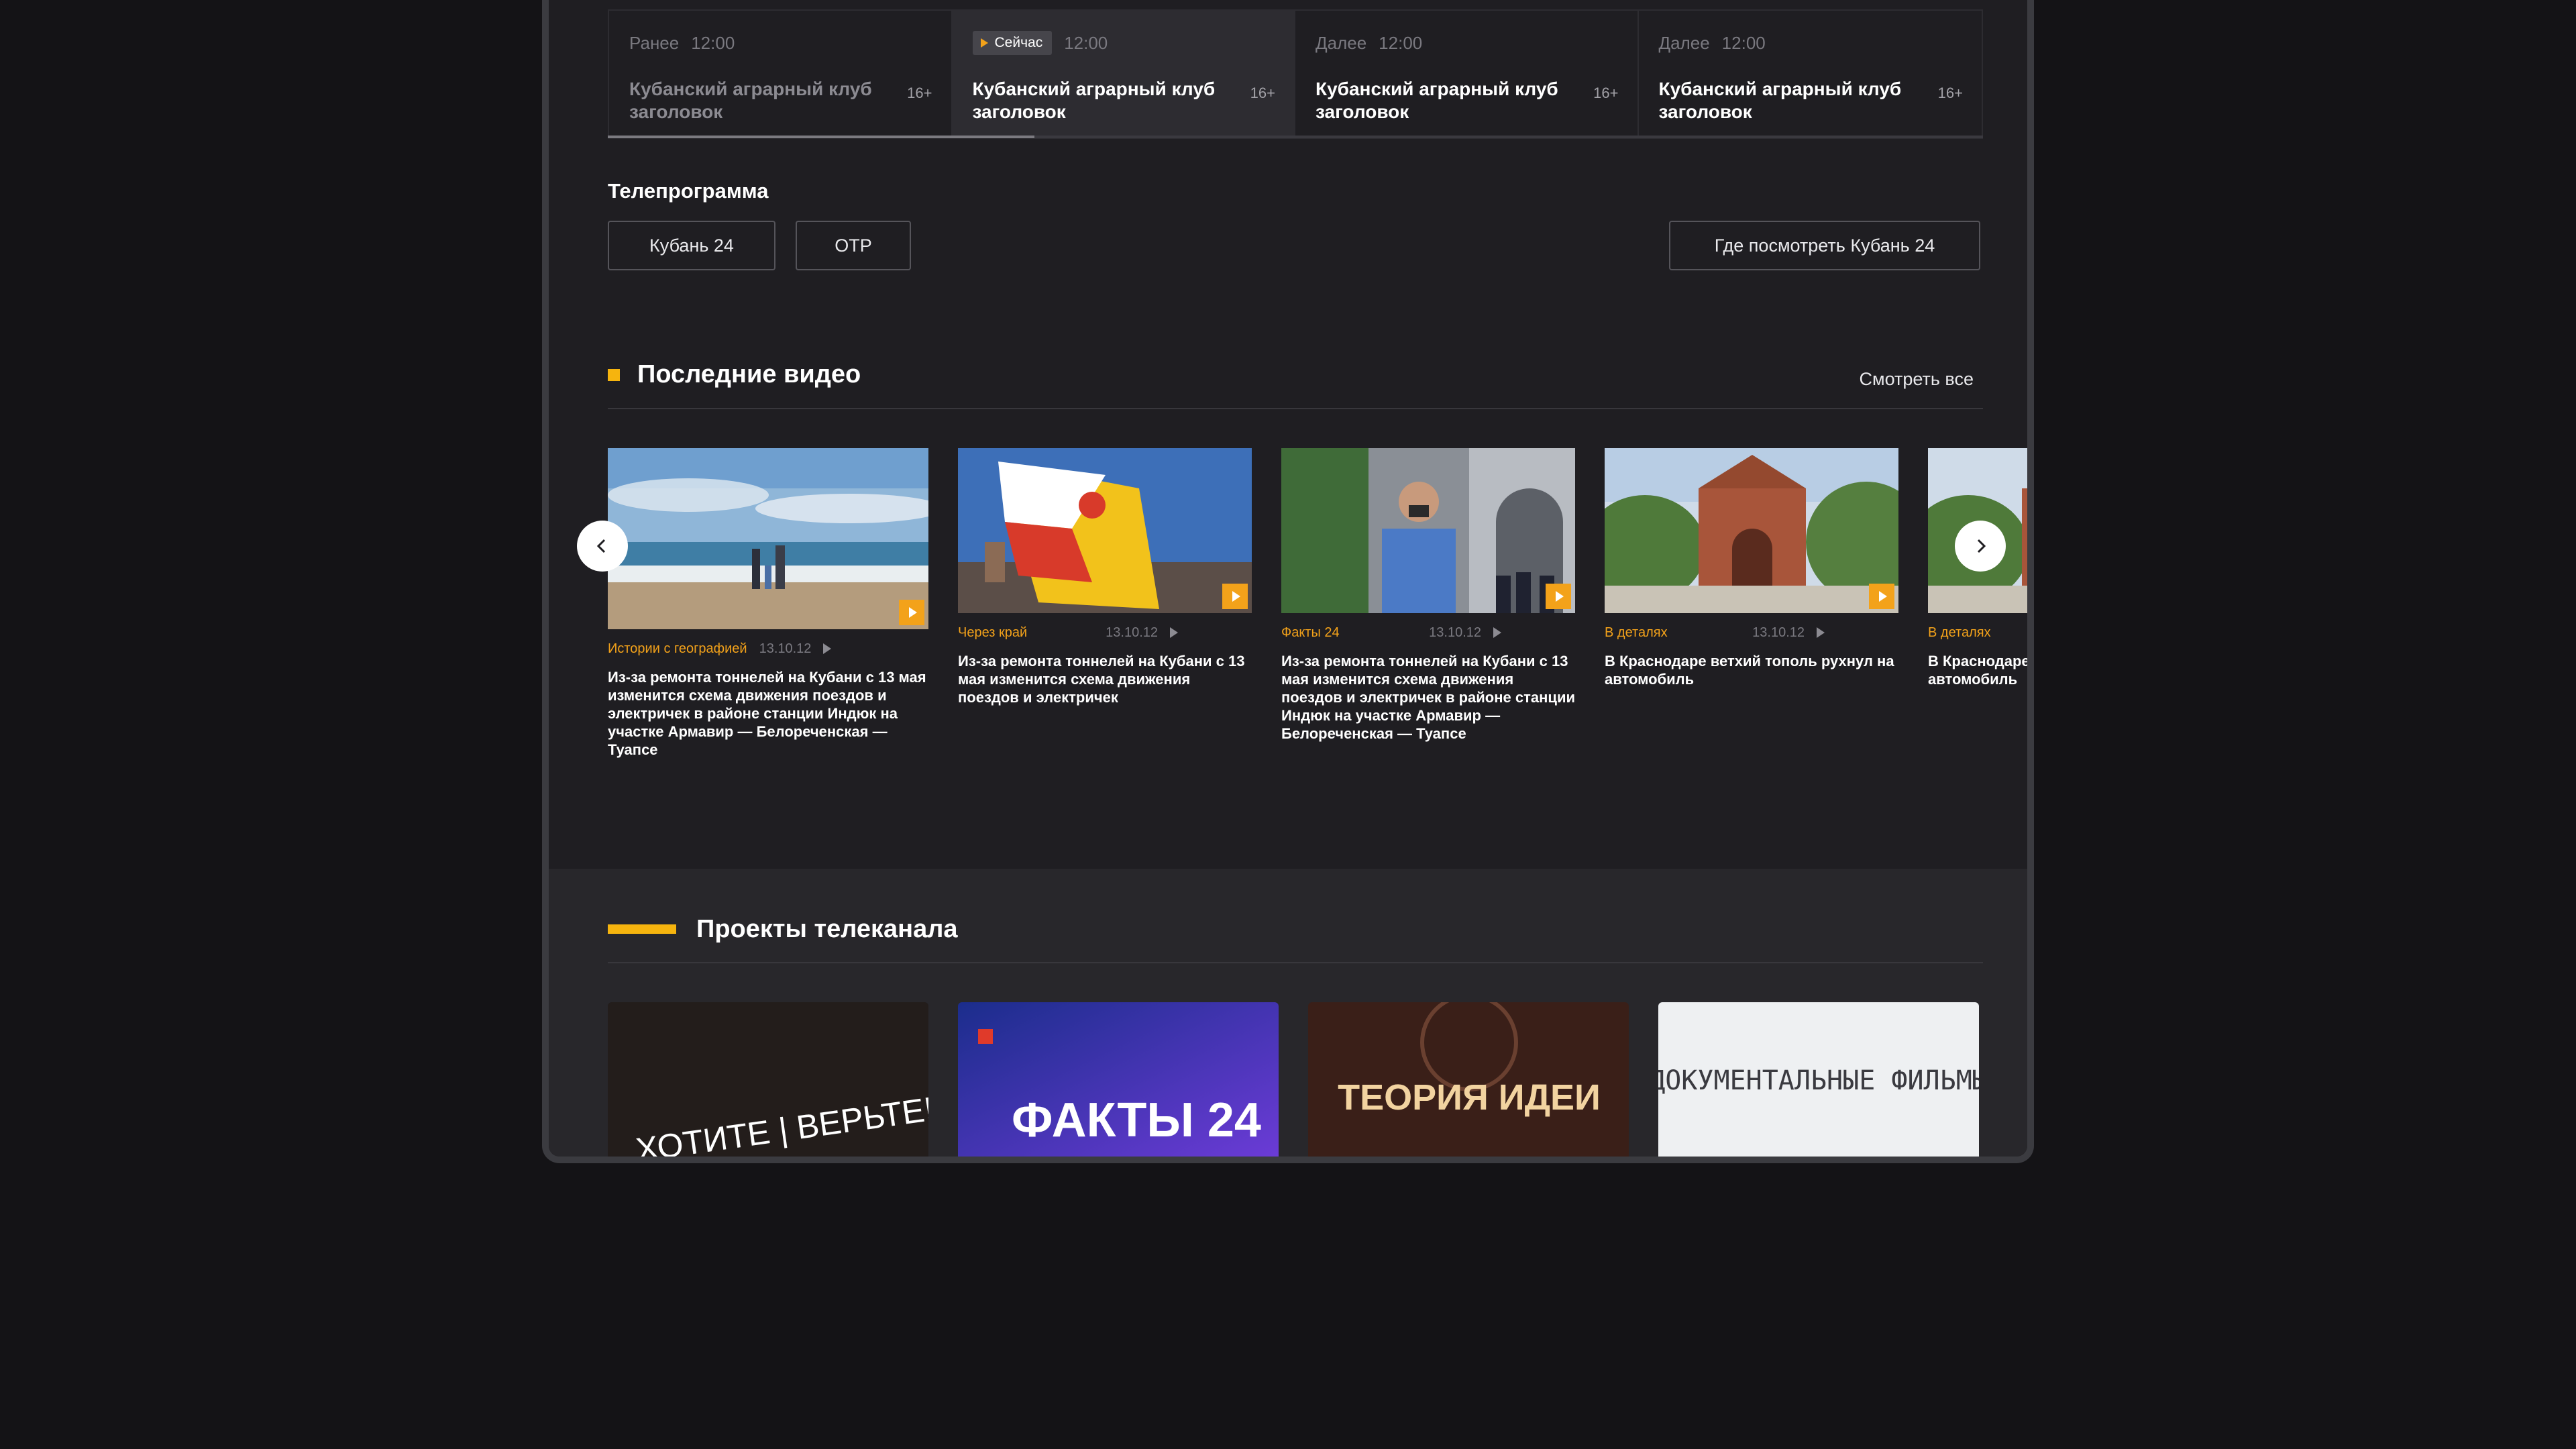 This screenshot has height=1449, width=2576. Describe the element at coordinates (654, 42) in the screenshot. I see `slot-label: Ранее` at that location.